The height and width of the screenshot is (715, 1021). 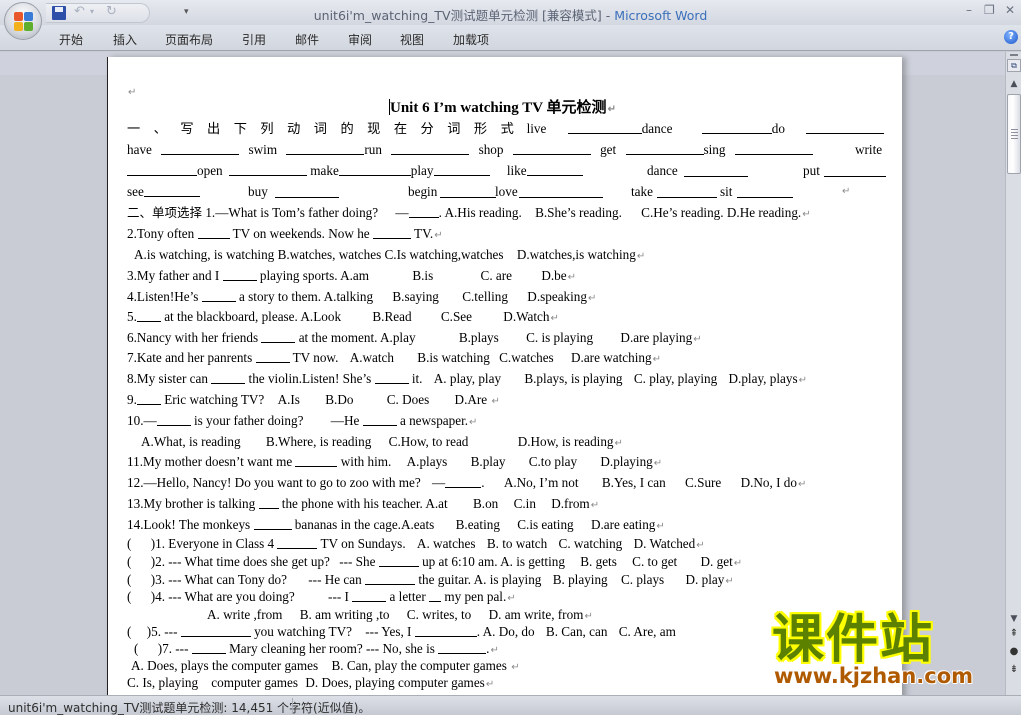 What do you see at coordinates (71, 39) in the screenshot?
I see `tab-home: 开始` at bounding box center [71, 39].